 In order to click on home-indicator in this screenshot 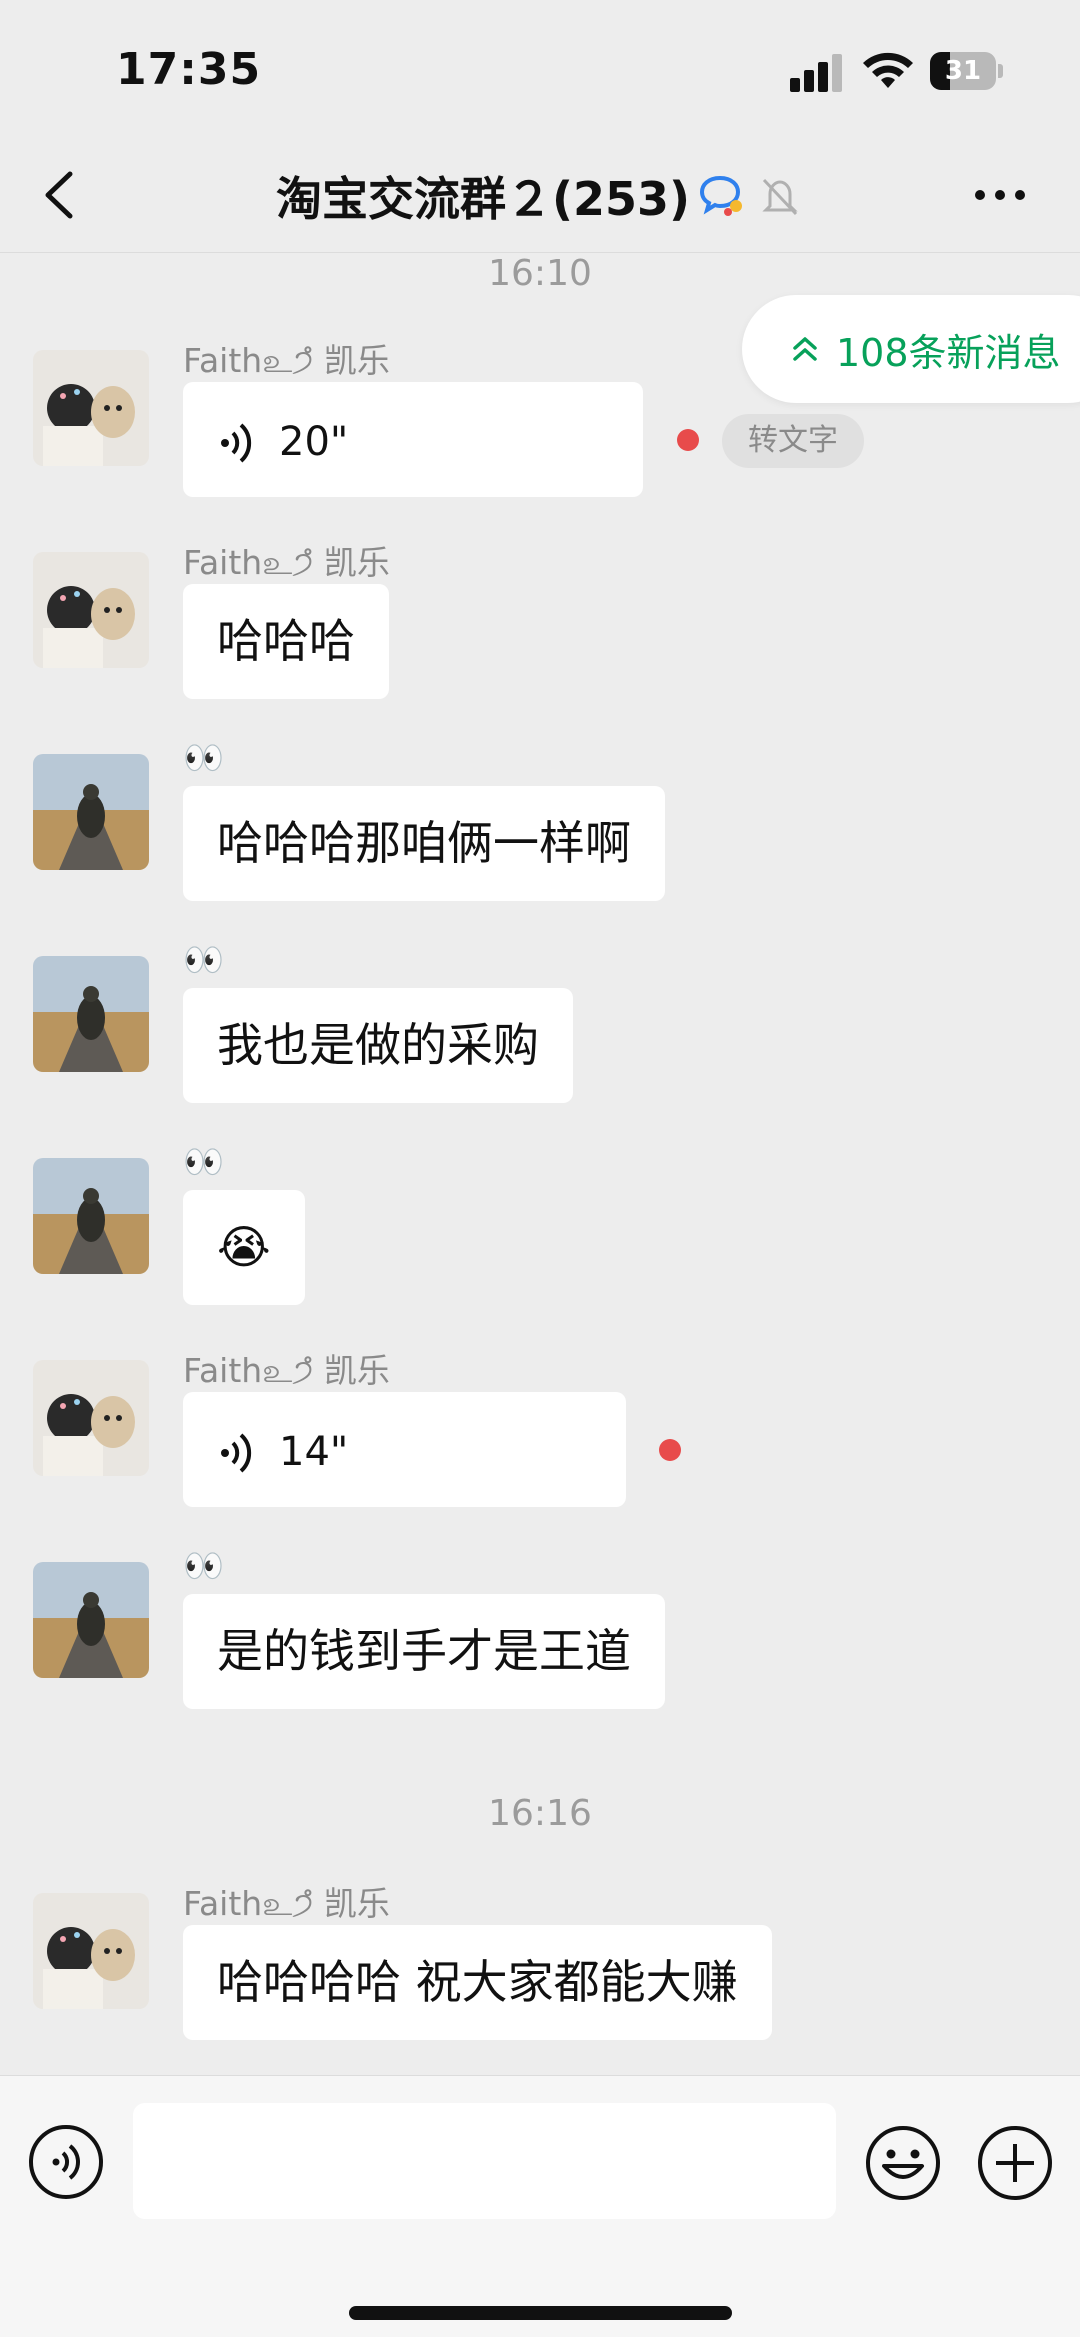, I will do `click(540, 2313)`.